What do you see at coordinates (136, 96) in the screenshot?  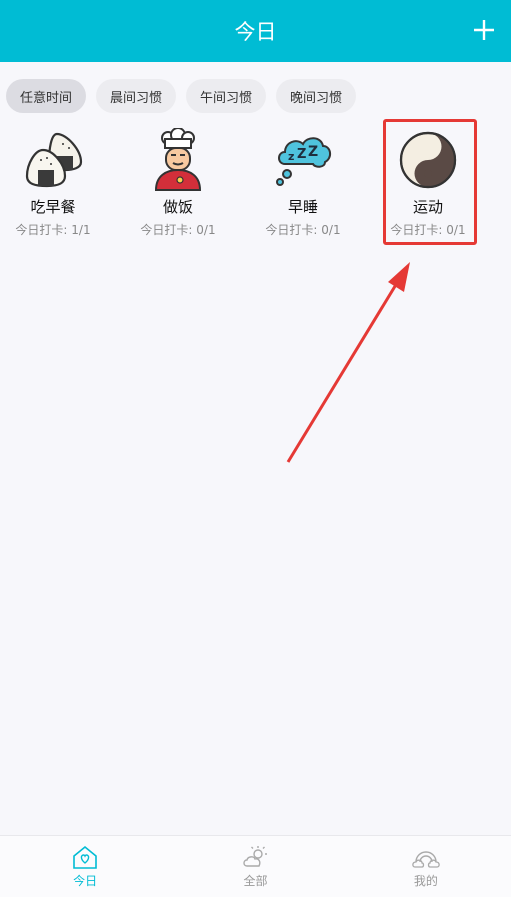 I see `tab-morning: 晨间习惯` at bounding box center [136, 96].